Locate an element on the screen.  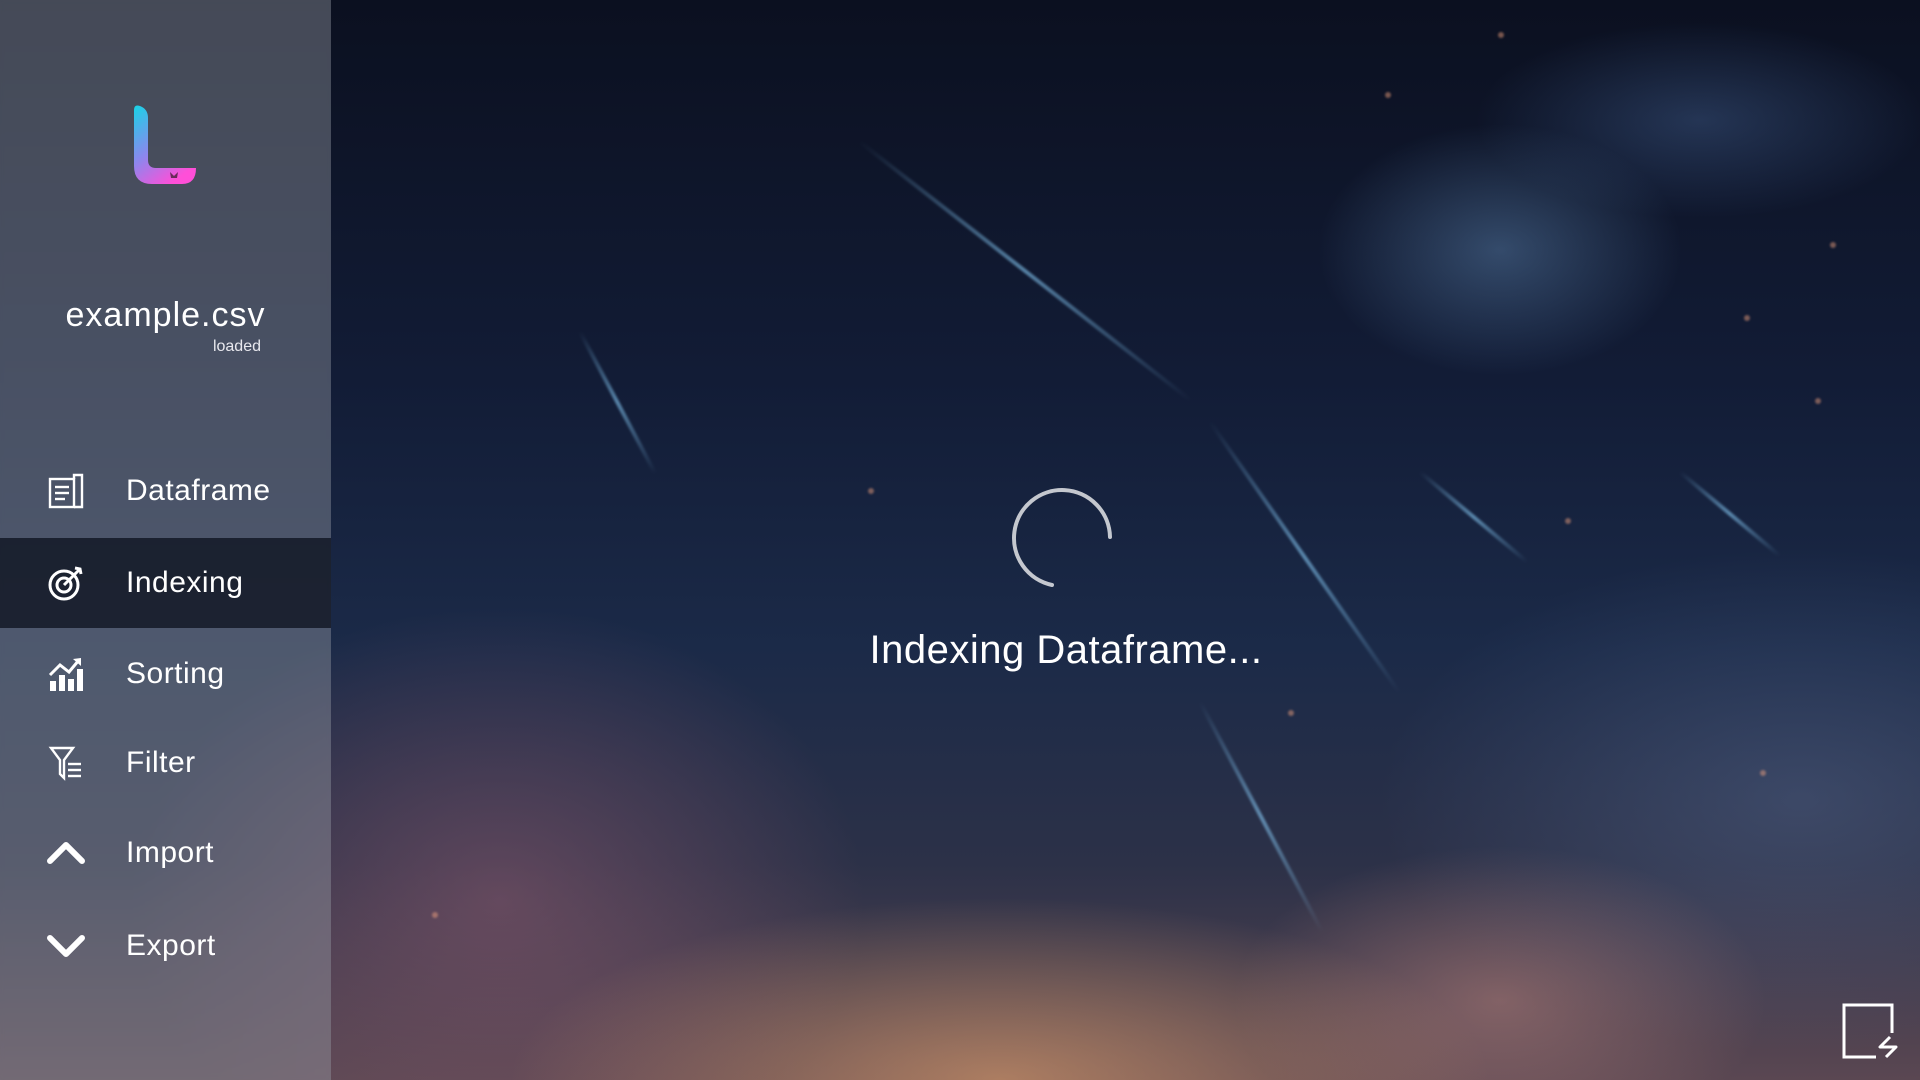
file-status: loaded is located at coordinates (236, 346).